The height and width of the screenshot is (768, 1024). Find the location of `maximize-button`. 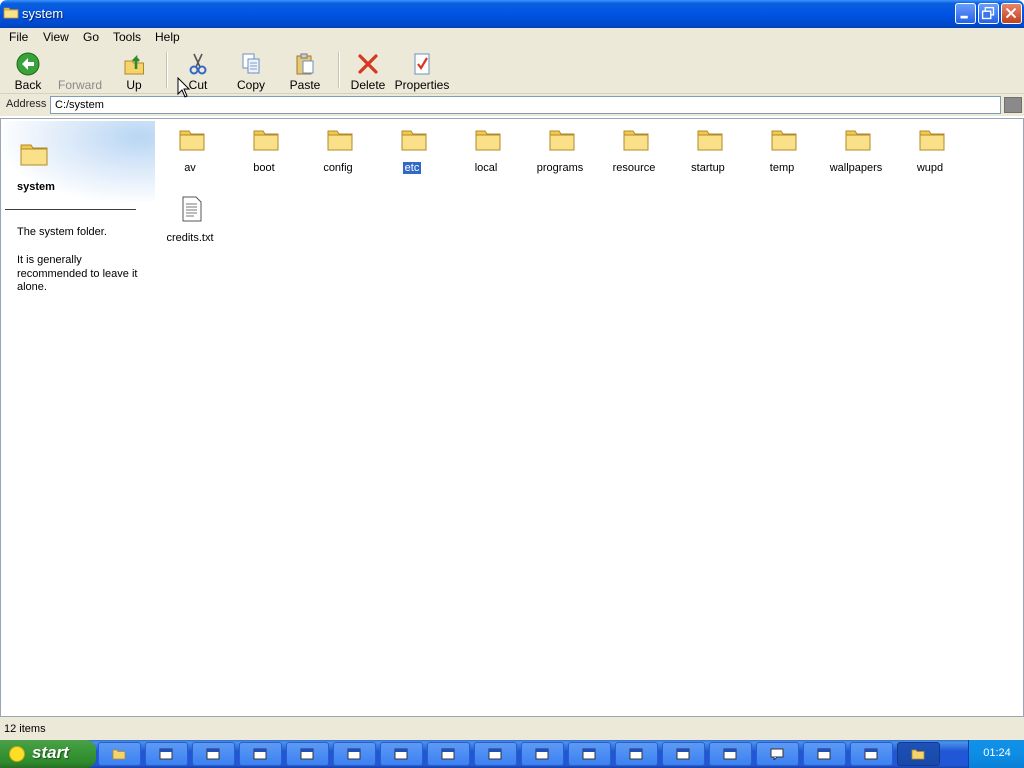

maximize-button is located at coordinates (988, 13).